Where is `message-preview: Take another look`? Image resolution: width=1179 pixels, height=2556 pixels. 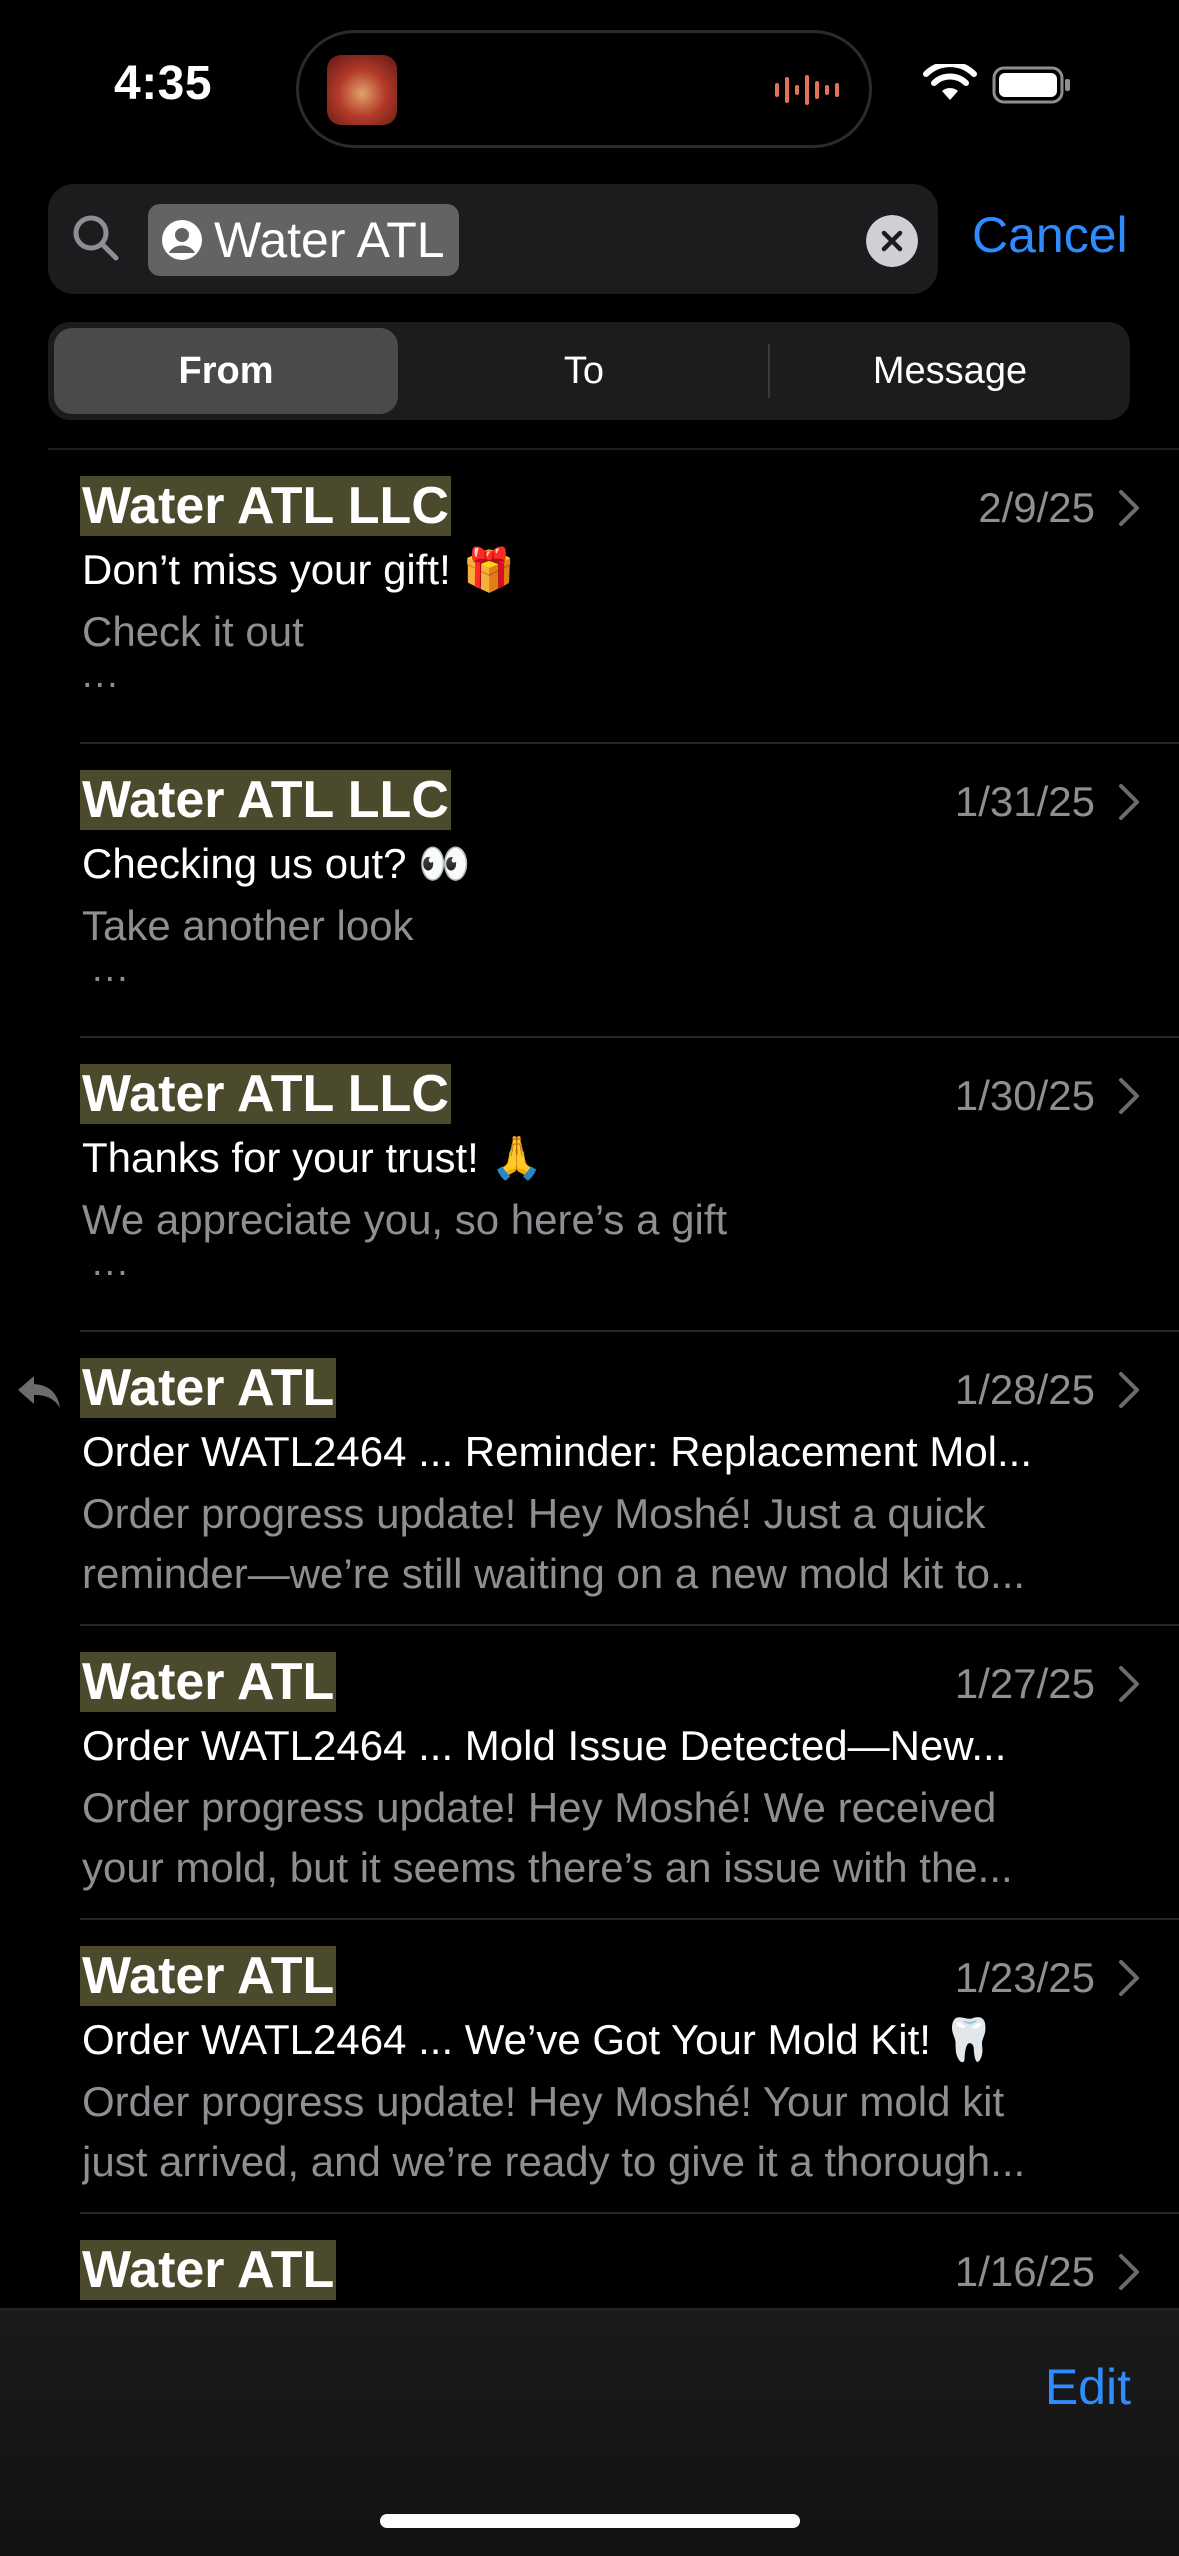 message-preview: Take another look is located at coordinates (248, 925).